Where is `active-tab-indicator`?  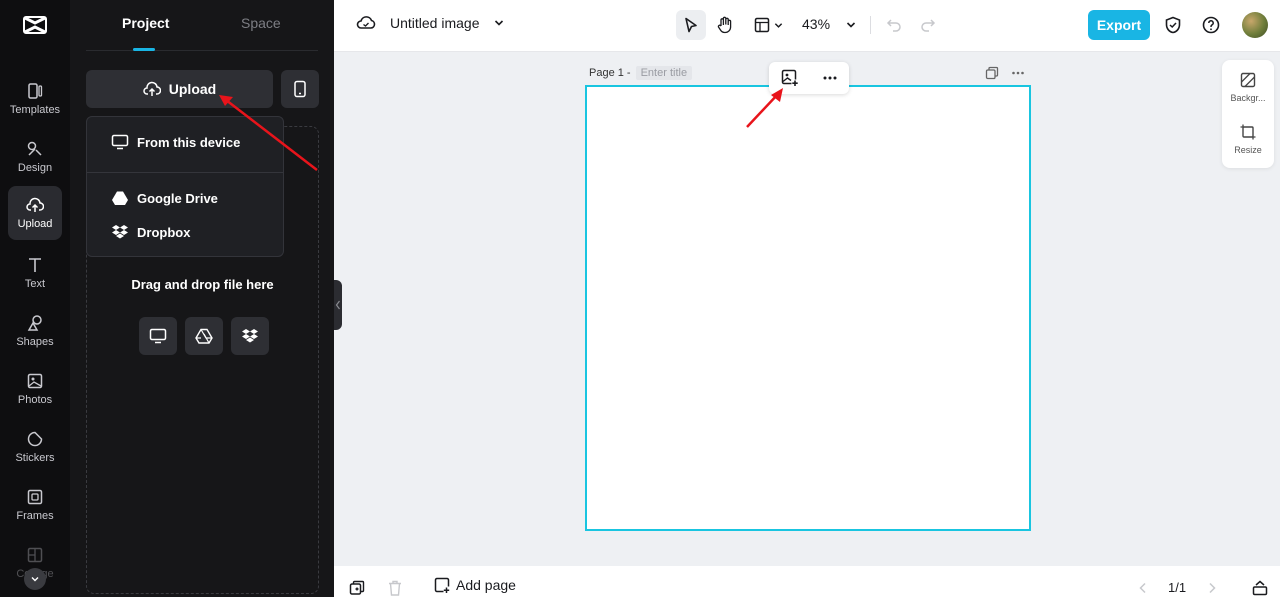 active-tab-indicator is located at coordinates (144, 49).